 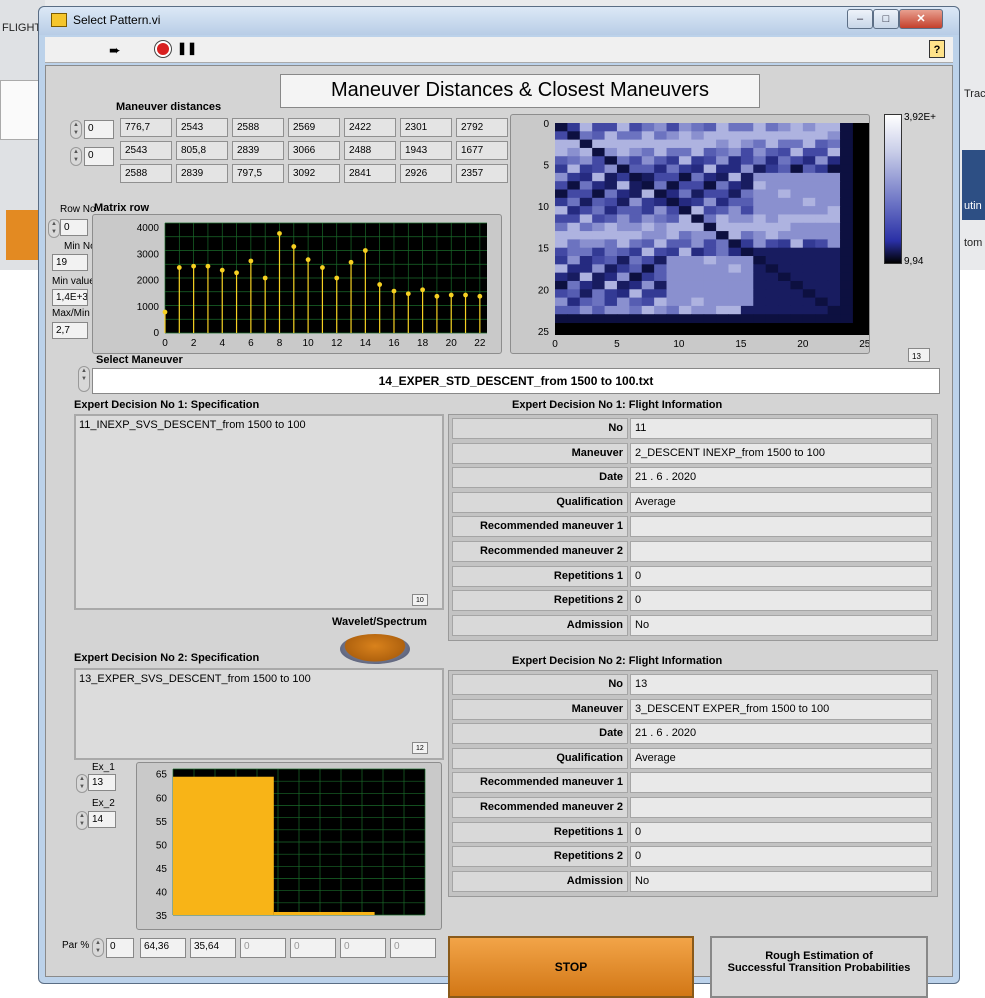 What do you see at coordinates (74, 227) in the screenshot?
I see `row-no-input: 0` at bounding box center [74, 227].